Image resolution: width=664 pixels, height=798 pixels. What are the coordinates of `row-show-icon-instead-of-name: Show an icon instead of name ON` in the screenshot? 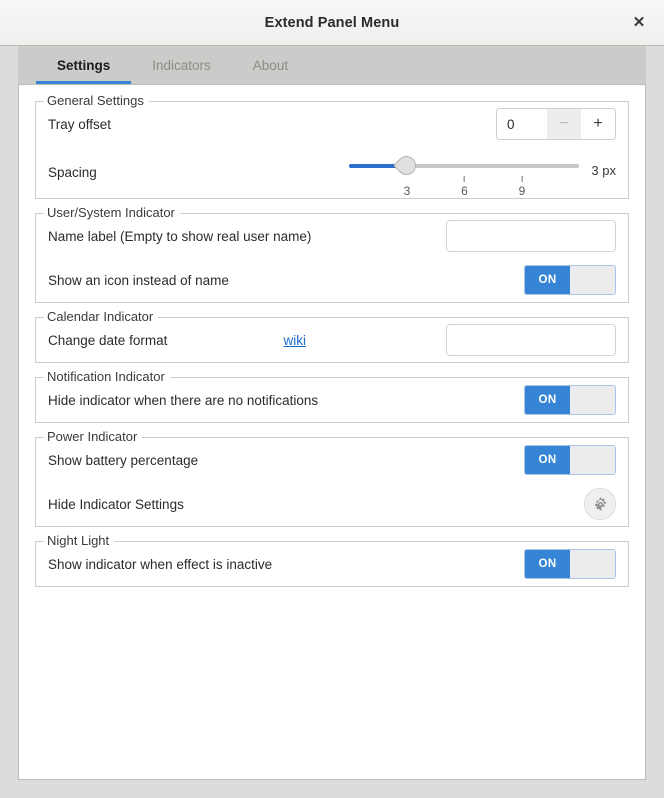 It's located at (332, 280).